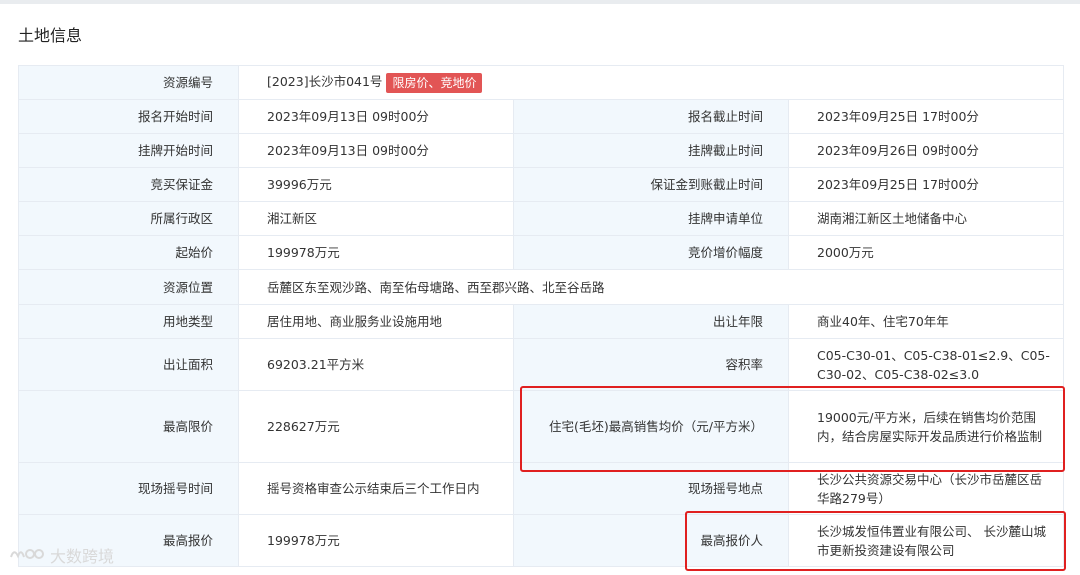  What do you see at coordinates (128, 150) in the screenshot?
I see `label-listing-start: 挂牌开始时间` at bounding box center [128, 150].